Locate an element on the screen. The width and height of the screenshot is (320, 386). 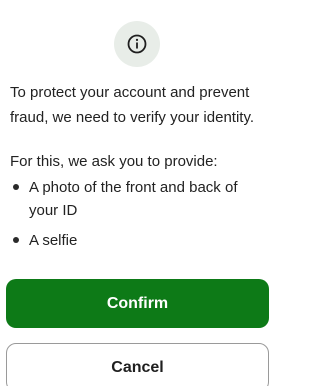
confirm-button-label: Confirm is located at coordinates (137, 303).